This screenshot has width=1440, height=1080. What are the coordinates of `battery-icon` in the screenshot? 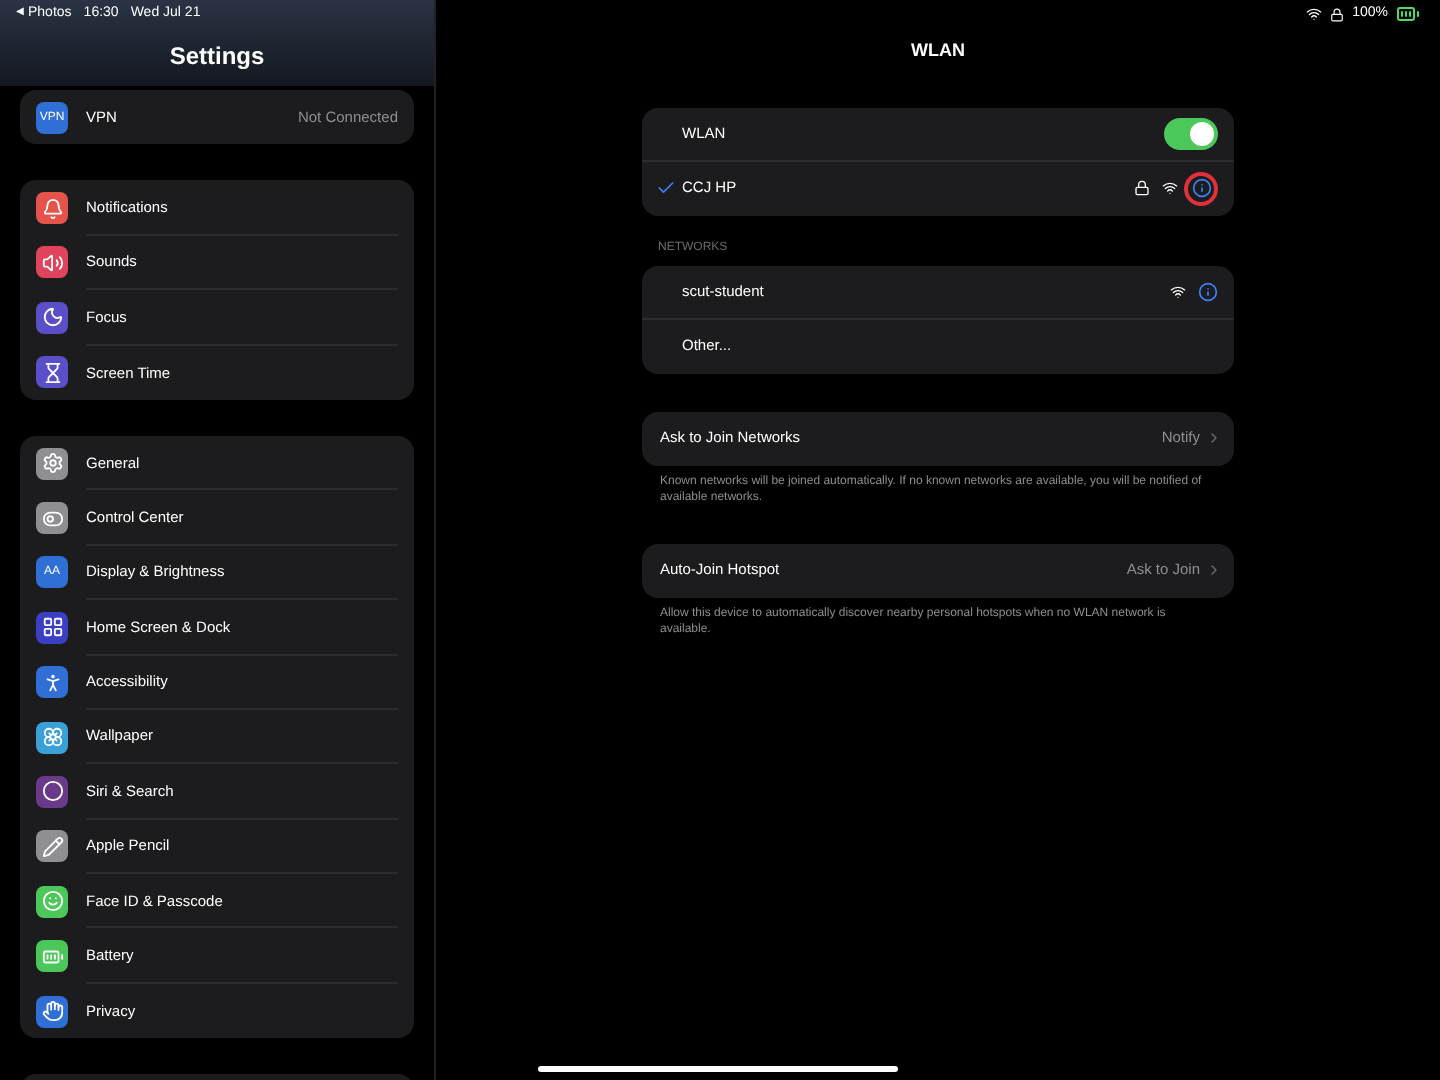 It's located at (1408, 14).